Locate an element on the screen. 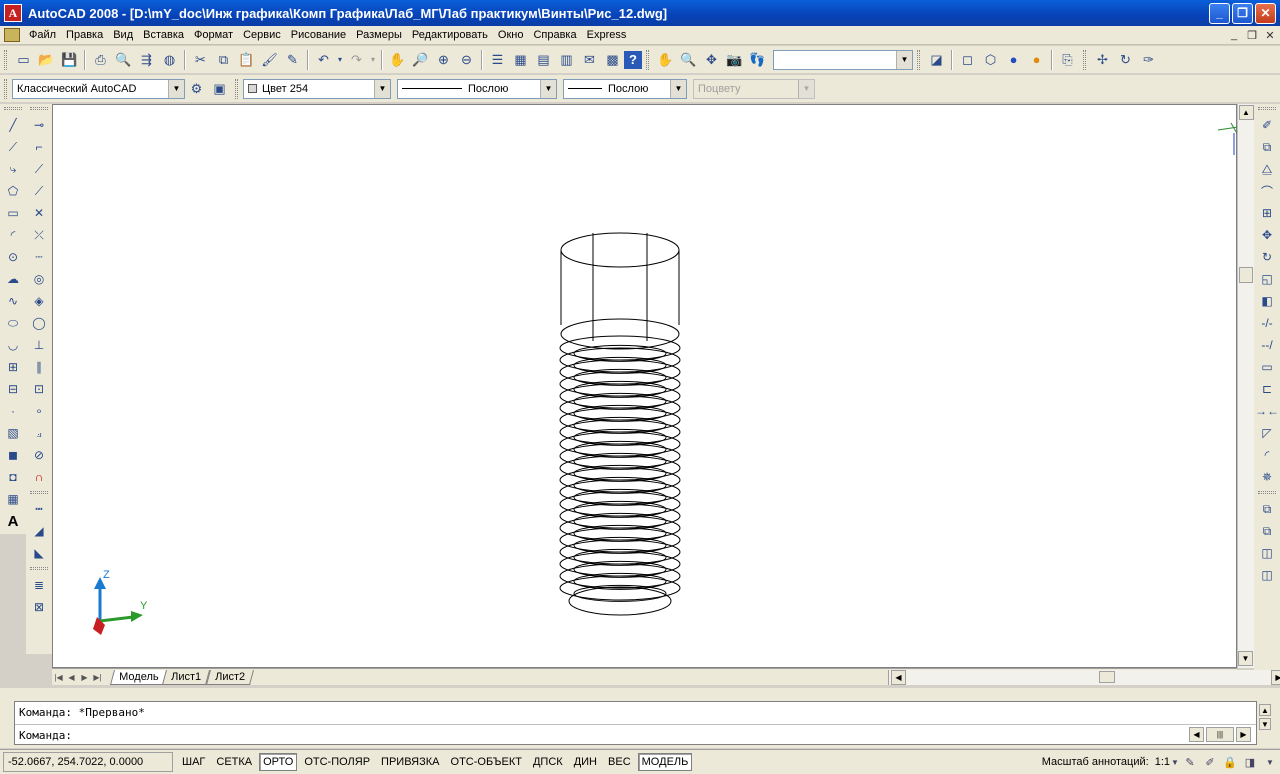 The height and width of the screenshot is (774, 1280). scroll-right-icon: ▶ is located at coordinates (1243, 734).